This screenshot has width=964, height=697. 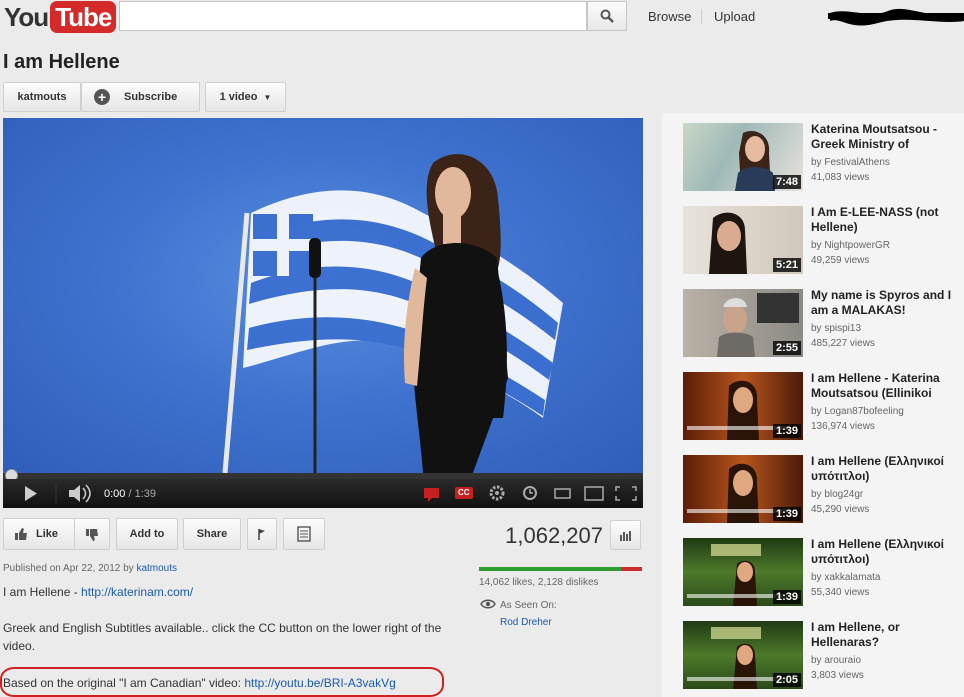 What do you see at coordinates (488, 604) in the screenshot?
I see `eye-icon` at bounding box center [488, 604].